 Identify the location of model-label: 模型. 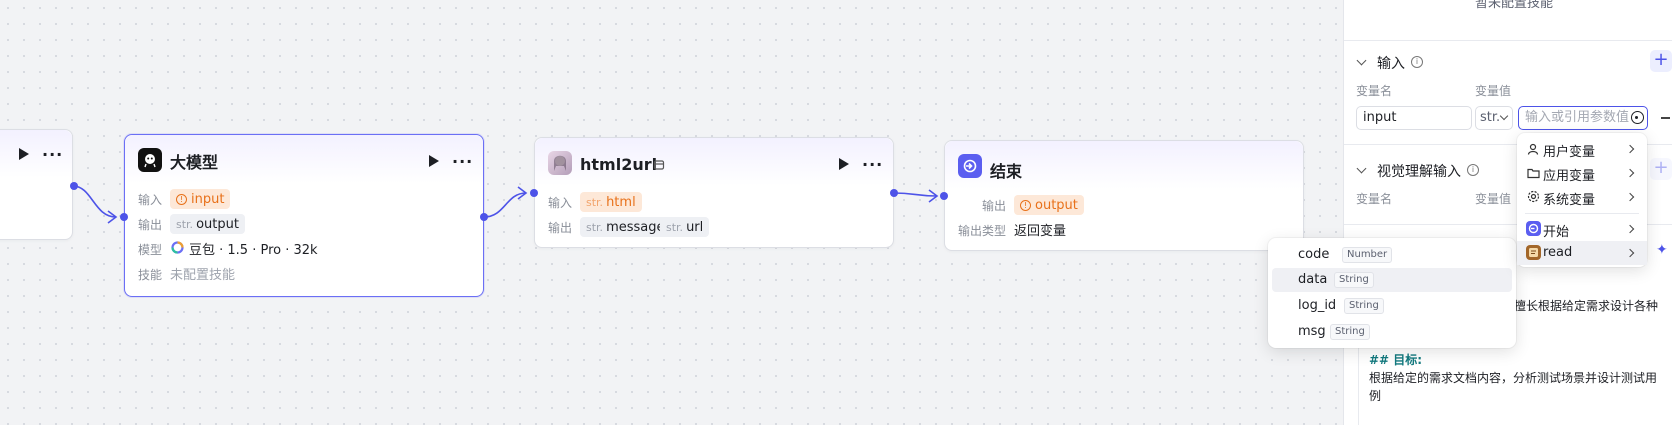
(150, 250).